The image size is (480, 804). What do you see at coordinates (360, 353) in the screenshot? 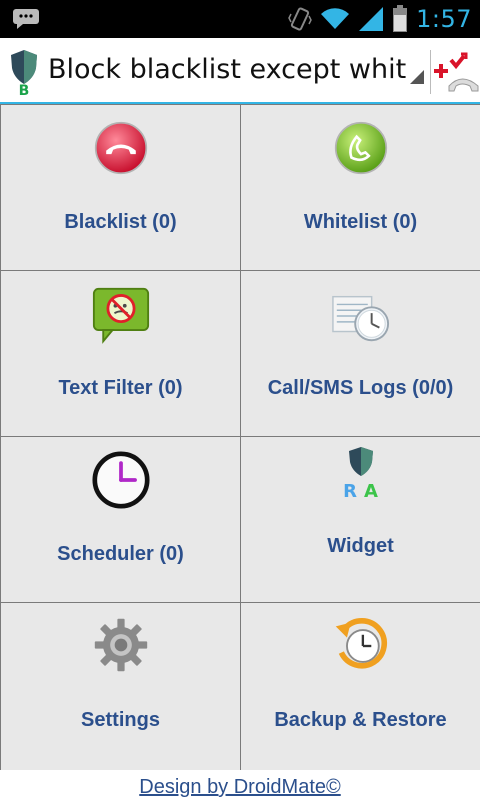
I see `tile-call-sms-logs: Call/SMS Logs (0/0)` at bounding box center [360, 353].